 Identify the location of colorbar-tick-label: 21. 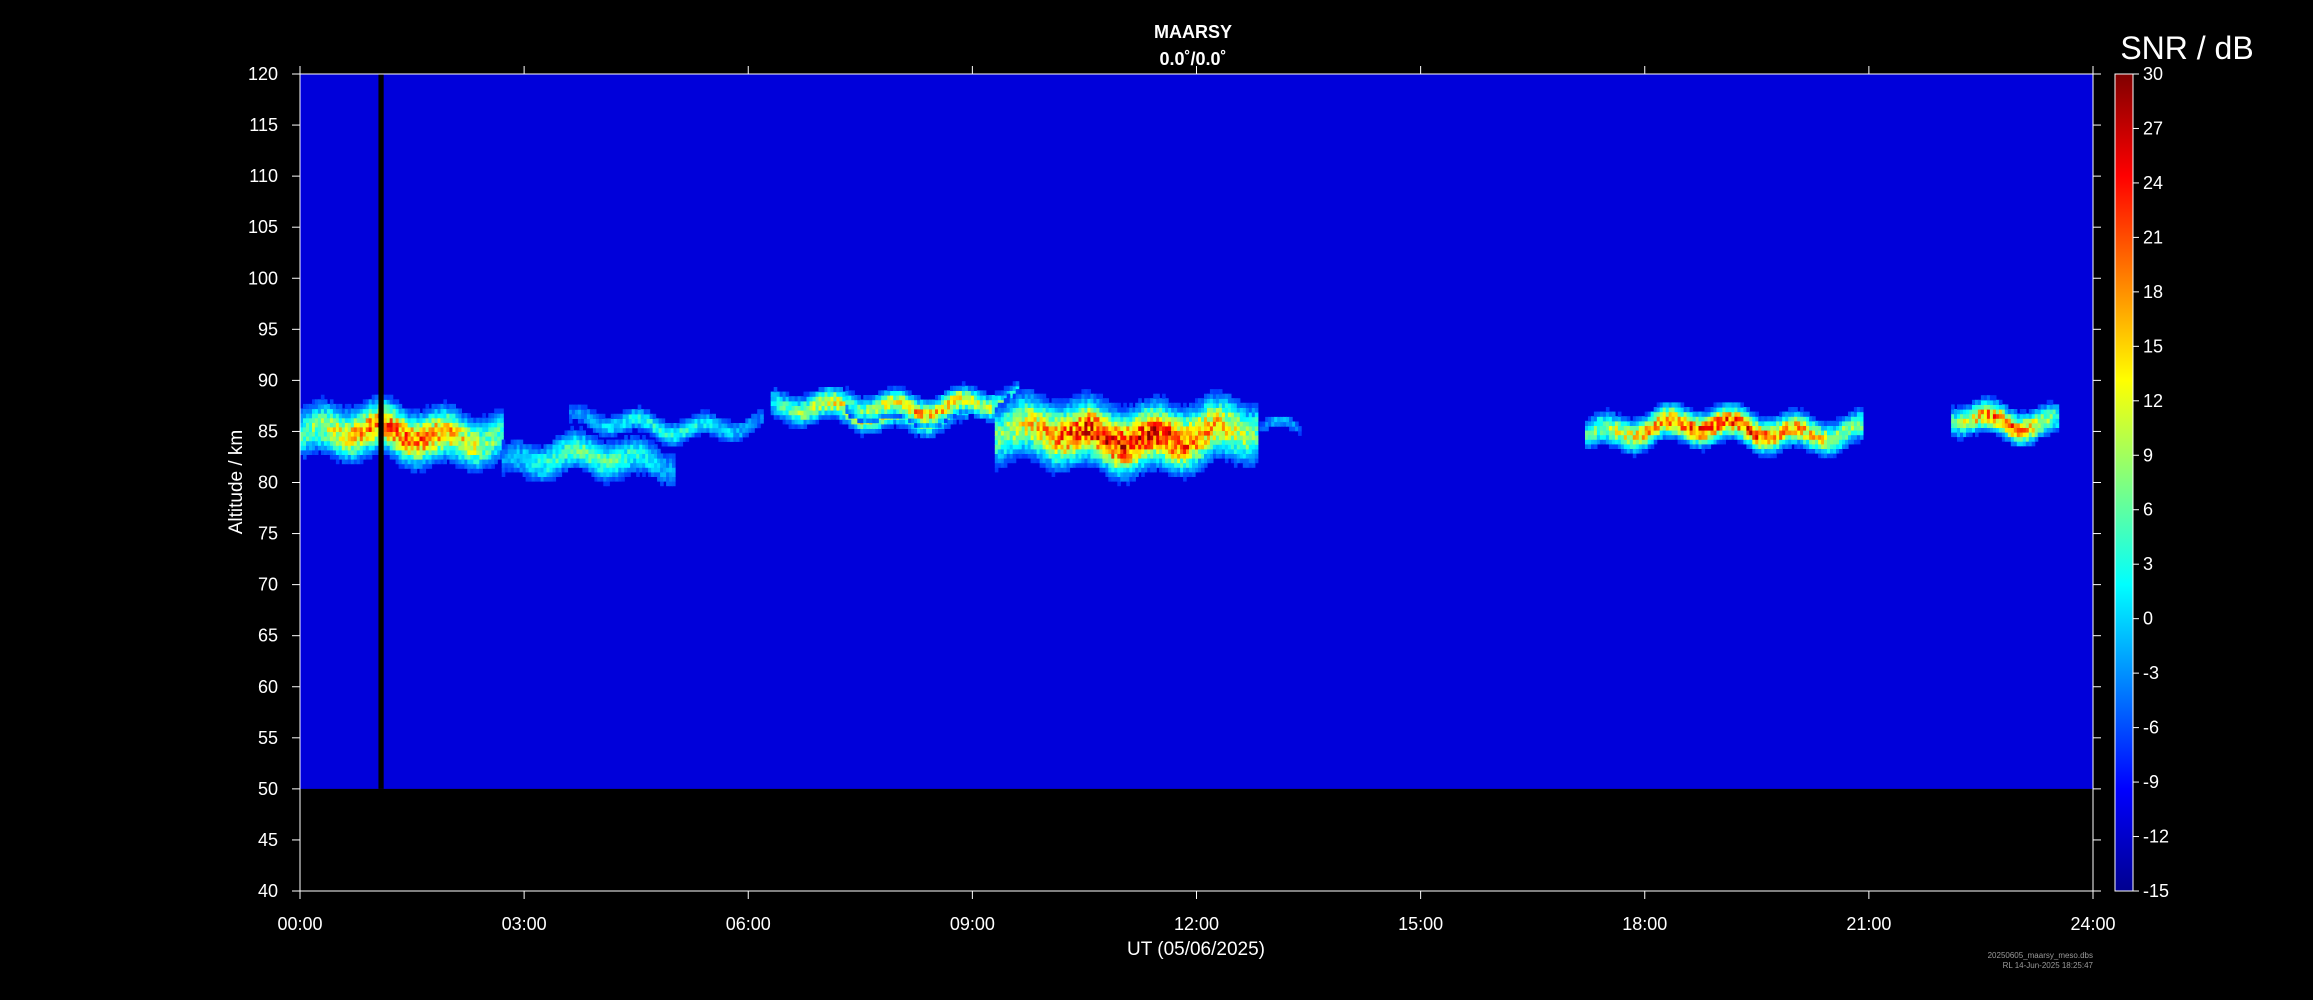
(2153, 237).